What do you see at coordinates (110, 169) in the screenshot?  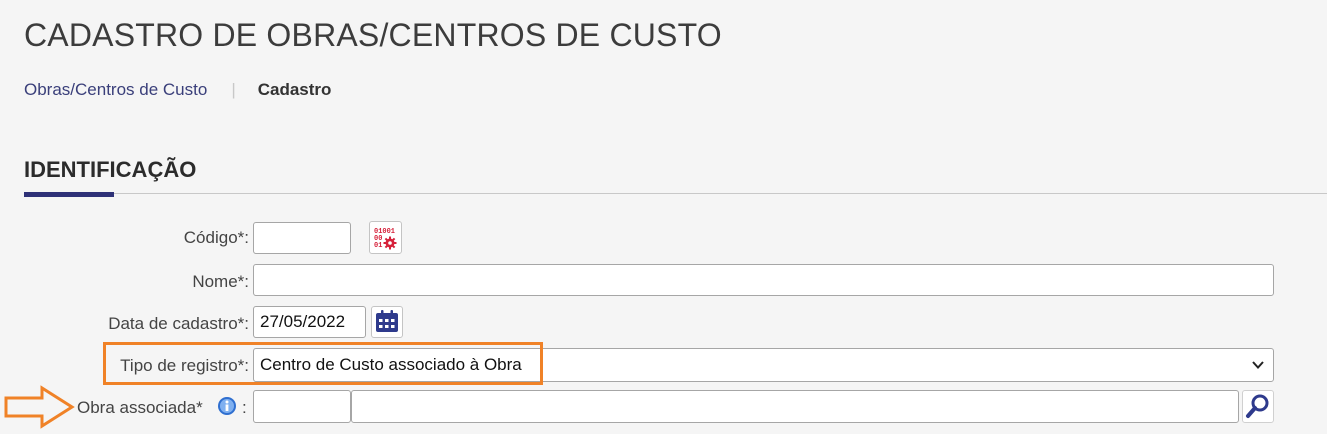 I see `section-title: IDENTIFICAÇÃO` at bounding box center [110, 169].